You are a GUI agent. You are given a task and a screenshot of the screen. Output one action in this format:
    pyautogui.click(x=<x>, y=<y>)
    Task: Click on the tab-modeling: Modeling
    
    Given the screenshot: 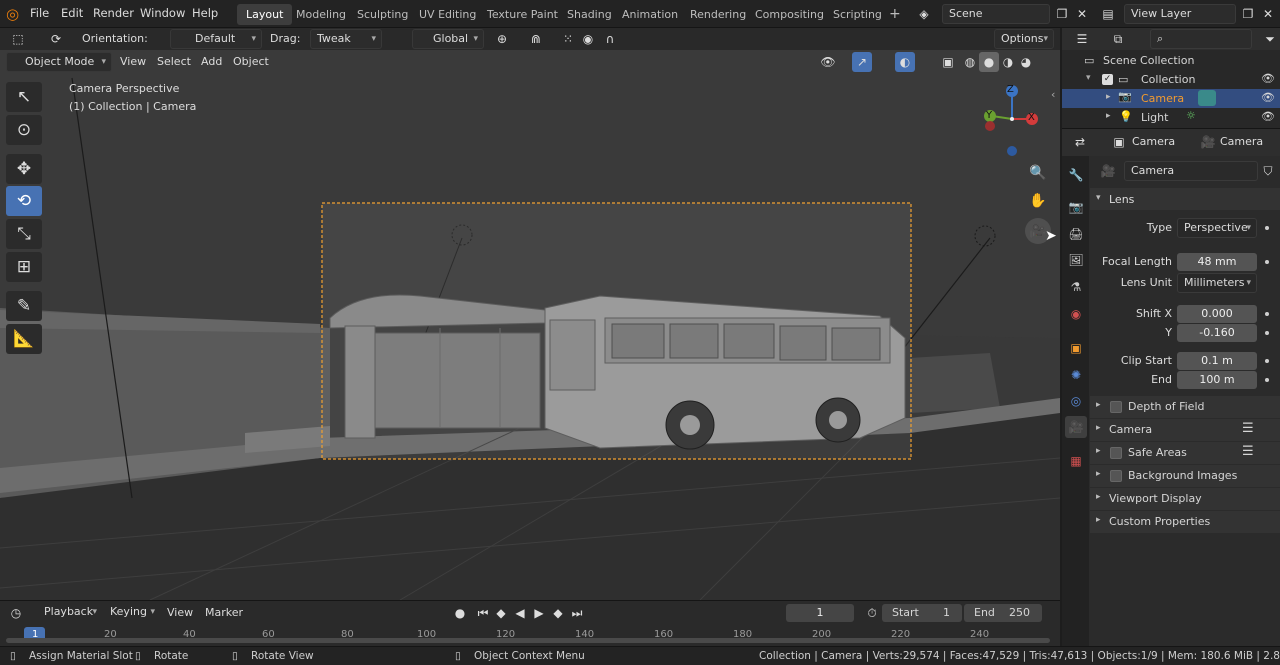 What is the action you would take?
    pyautogui.click(x=321, y=14)
    